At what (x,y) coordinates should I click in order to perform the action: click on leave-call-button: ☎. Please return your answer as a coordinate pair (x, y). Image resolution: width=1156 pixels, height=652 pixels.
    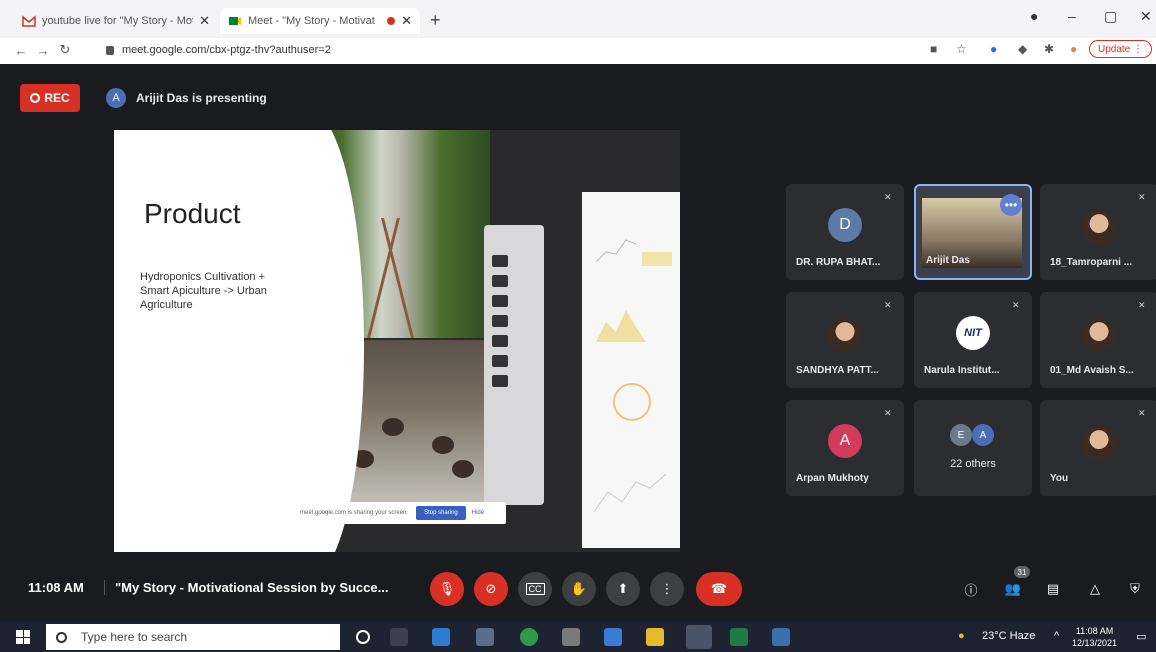
    Looking at the image, I should click on (719, 589).